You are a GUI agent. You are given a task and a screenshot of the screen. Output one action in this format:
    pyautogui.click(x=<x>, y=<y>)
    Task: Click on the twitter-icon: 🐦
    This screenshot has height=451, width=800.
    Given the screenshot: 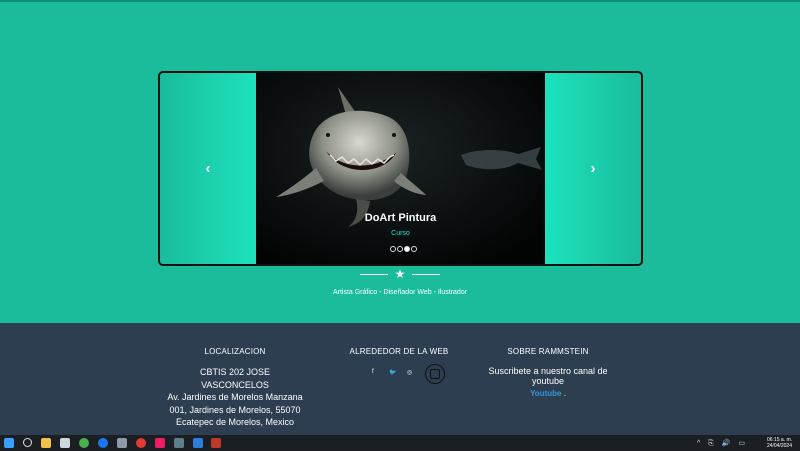 What is the action you would take?
    pyautogui.click(x=392, y=372)
    